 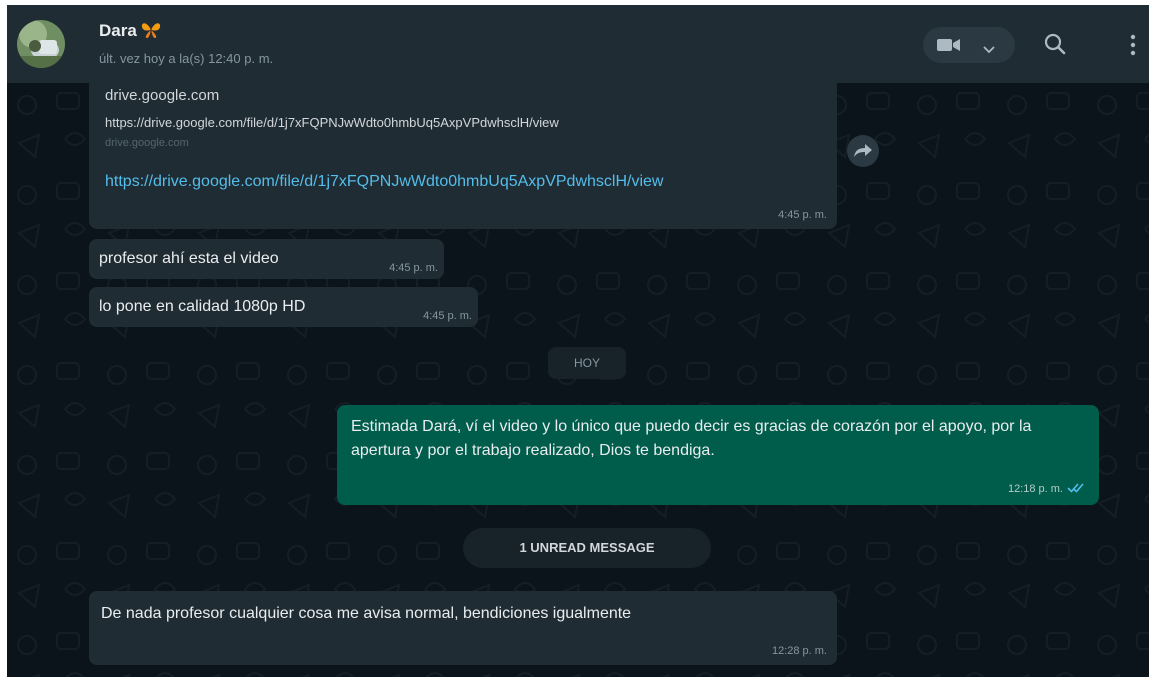 What do you see at coordinates (949, 47) in the screenshot?
I see `video-camera-icon` at bounding box center [949, 47].